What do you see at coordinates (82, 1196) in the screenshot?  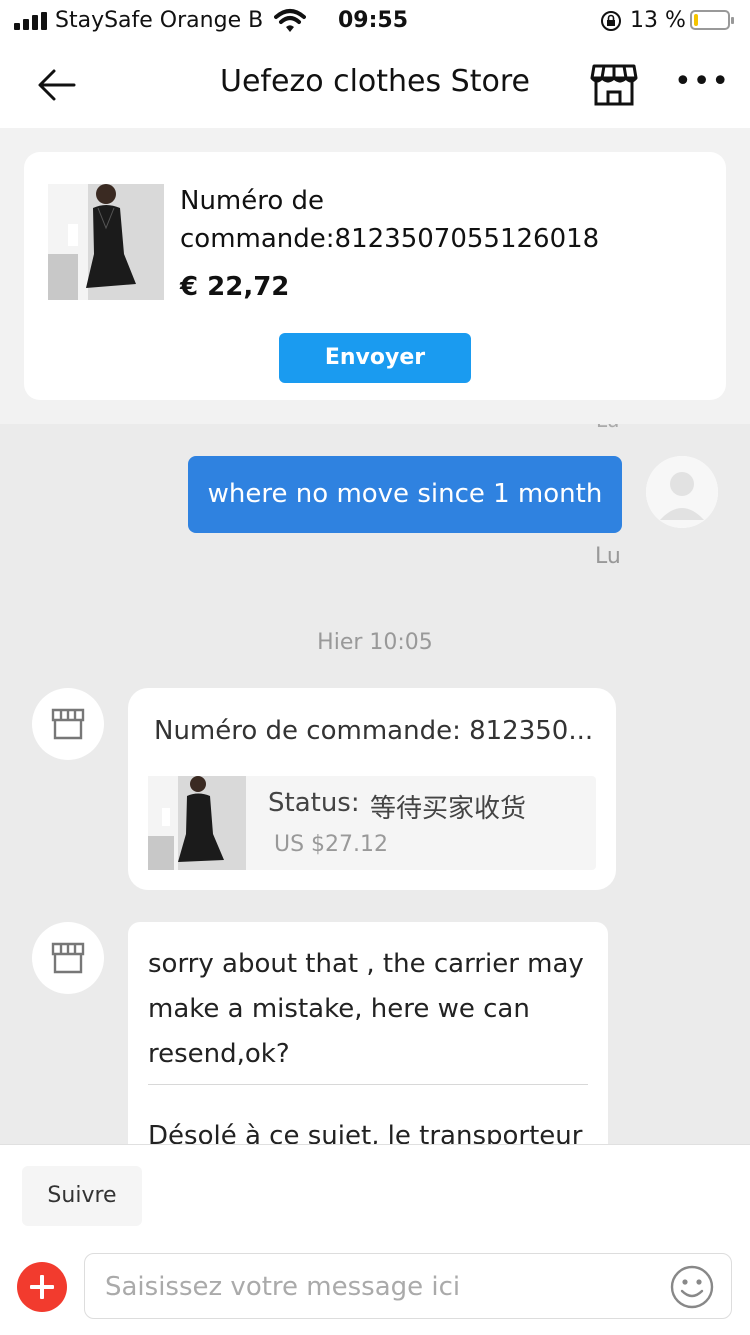 I see `follow-button: Suivre` at bounding box center [82, 1196].